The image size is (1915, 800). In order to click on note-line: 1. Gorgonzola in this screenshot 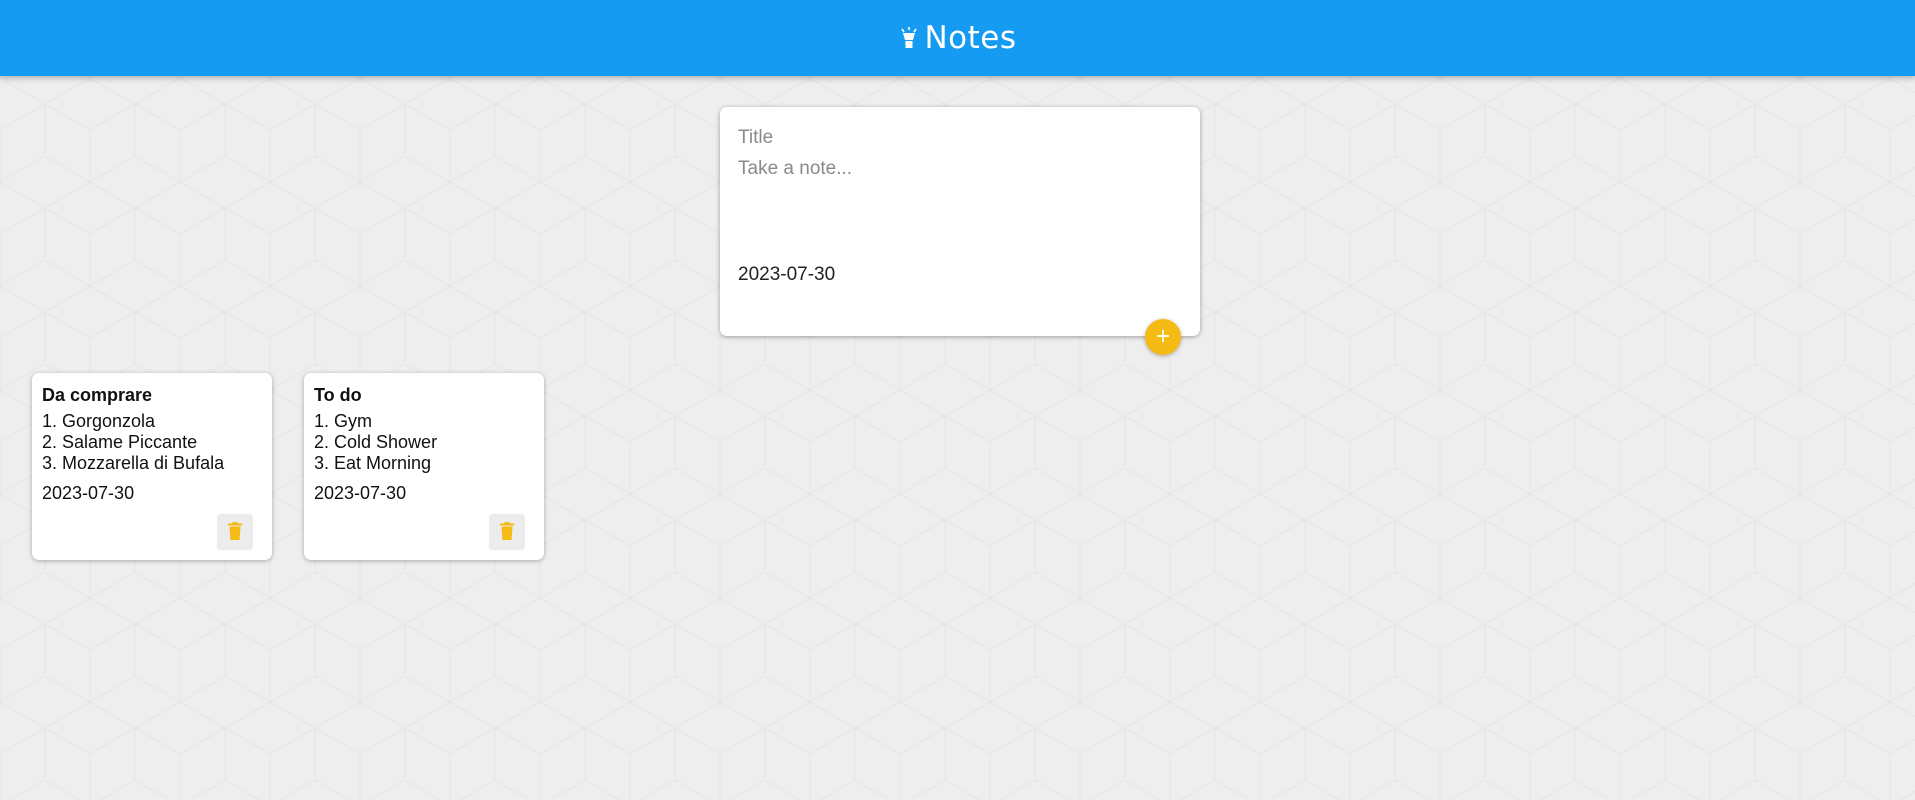, I will do `click(99, 420)`.